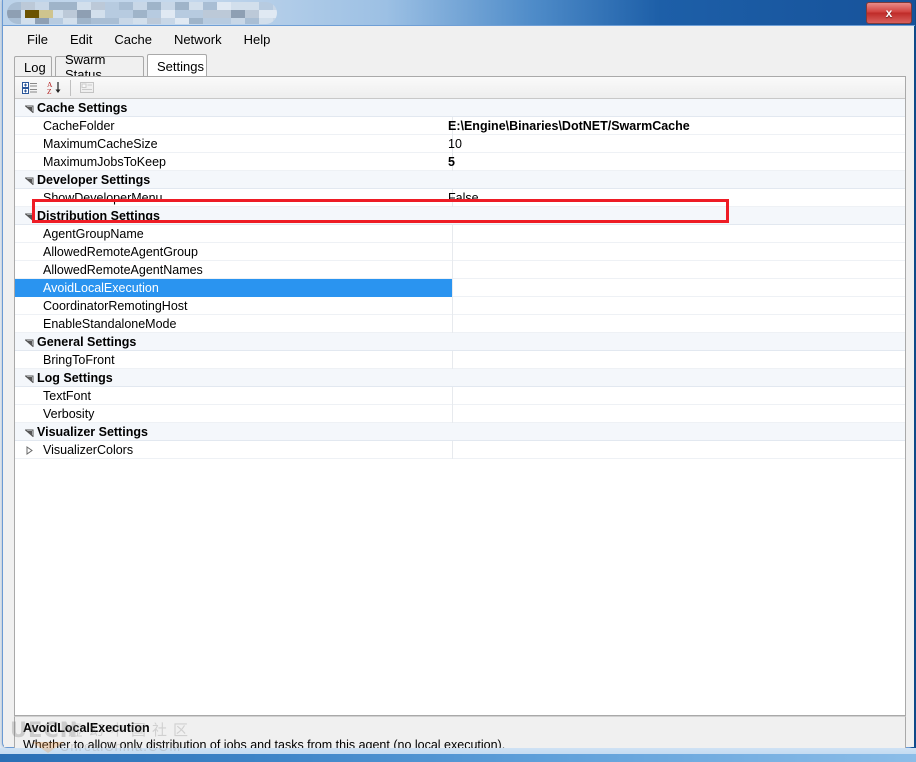 This screenshot has width=916, height=762. What do you see at coordinates (88, 449) in the screenshot?
I see `property-name: VisualizerColors` at bounding box center [88, 449].